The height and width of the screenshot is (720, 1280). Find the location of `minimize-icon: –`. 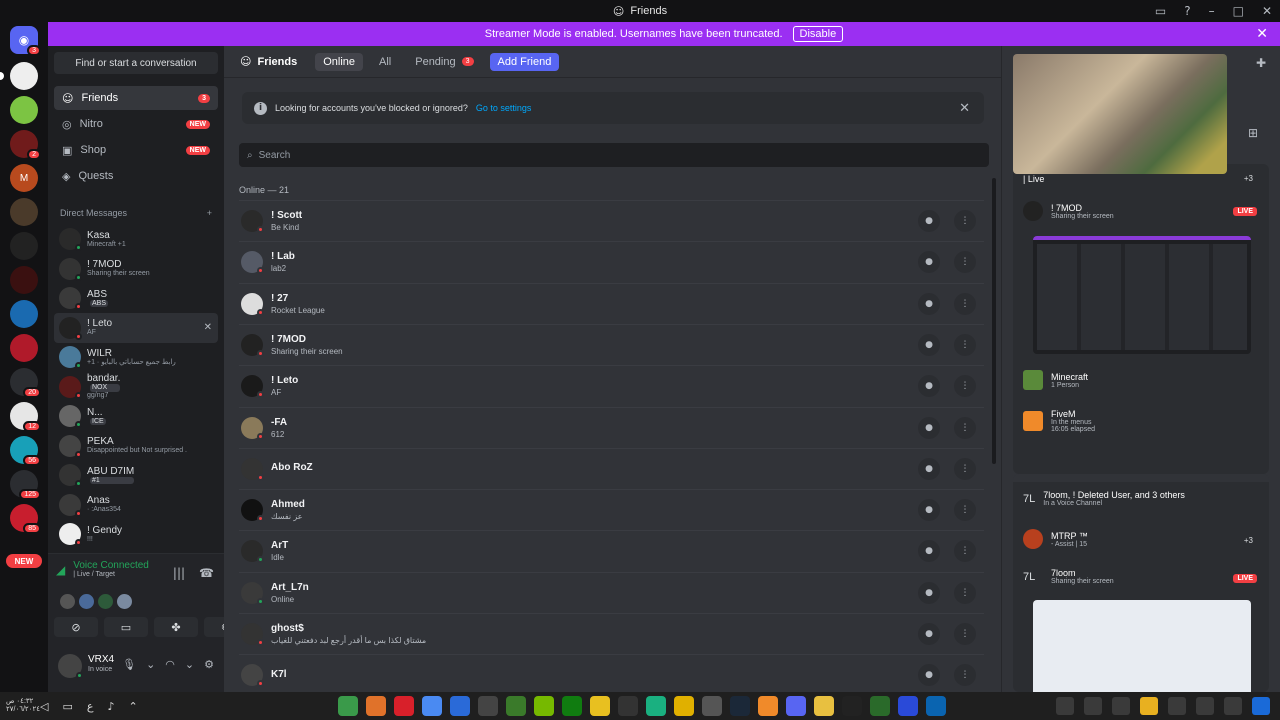

minimize-icon: – is located at coordinates (1212, 11).